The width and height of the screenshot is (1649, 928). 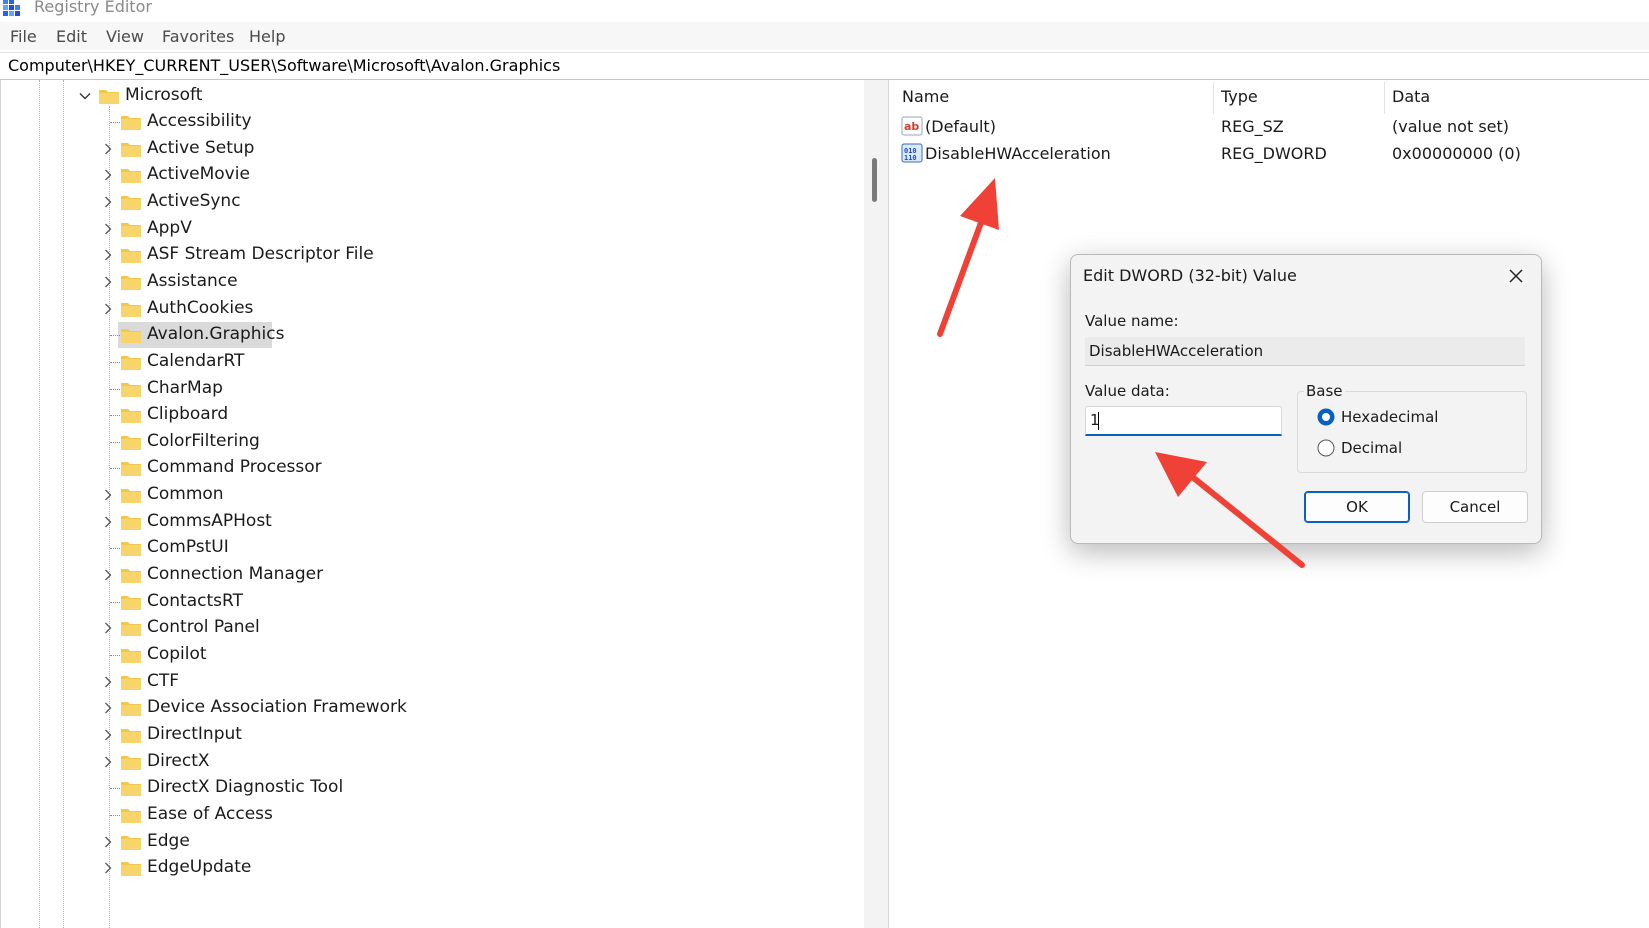 I want to click on cancel-button: Cancel, so click(x=1475, y=507).